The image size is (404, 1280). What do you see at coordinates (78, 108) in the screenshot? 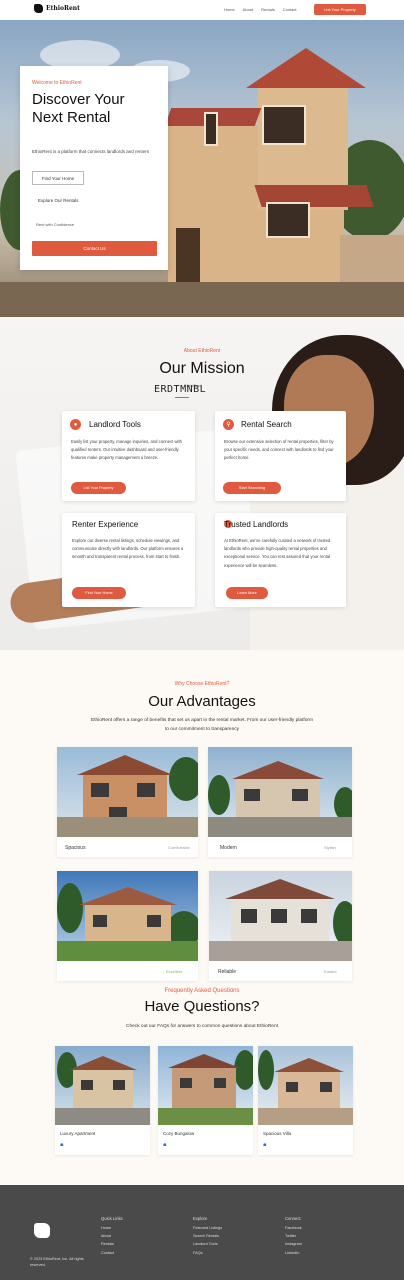
I see `hero-title: Discover Your Next Rental` at bounding box center [78, 108].